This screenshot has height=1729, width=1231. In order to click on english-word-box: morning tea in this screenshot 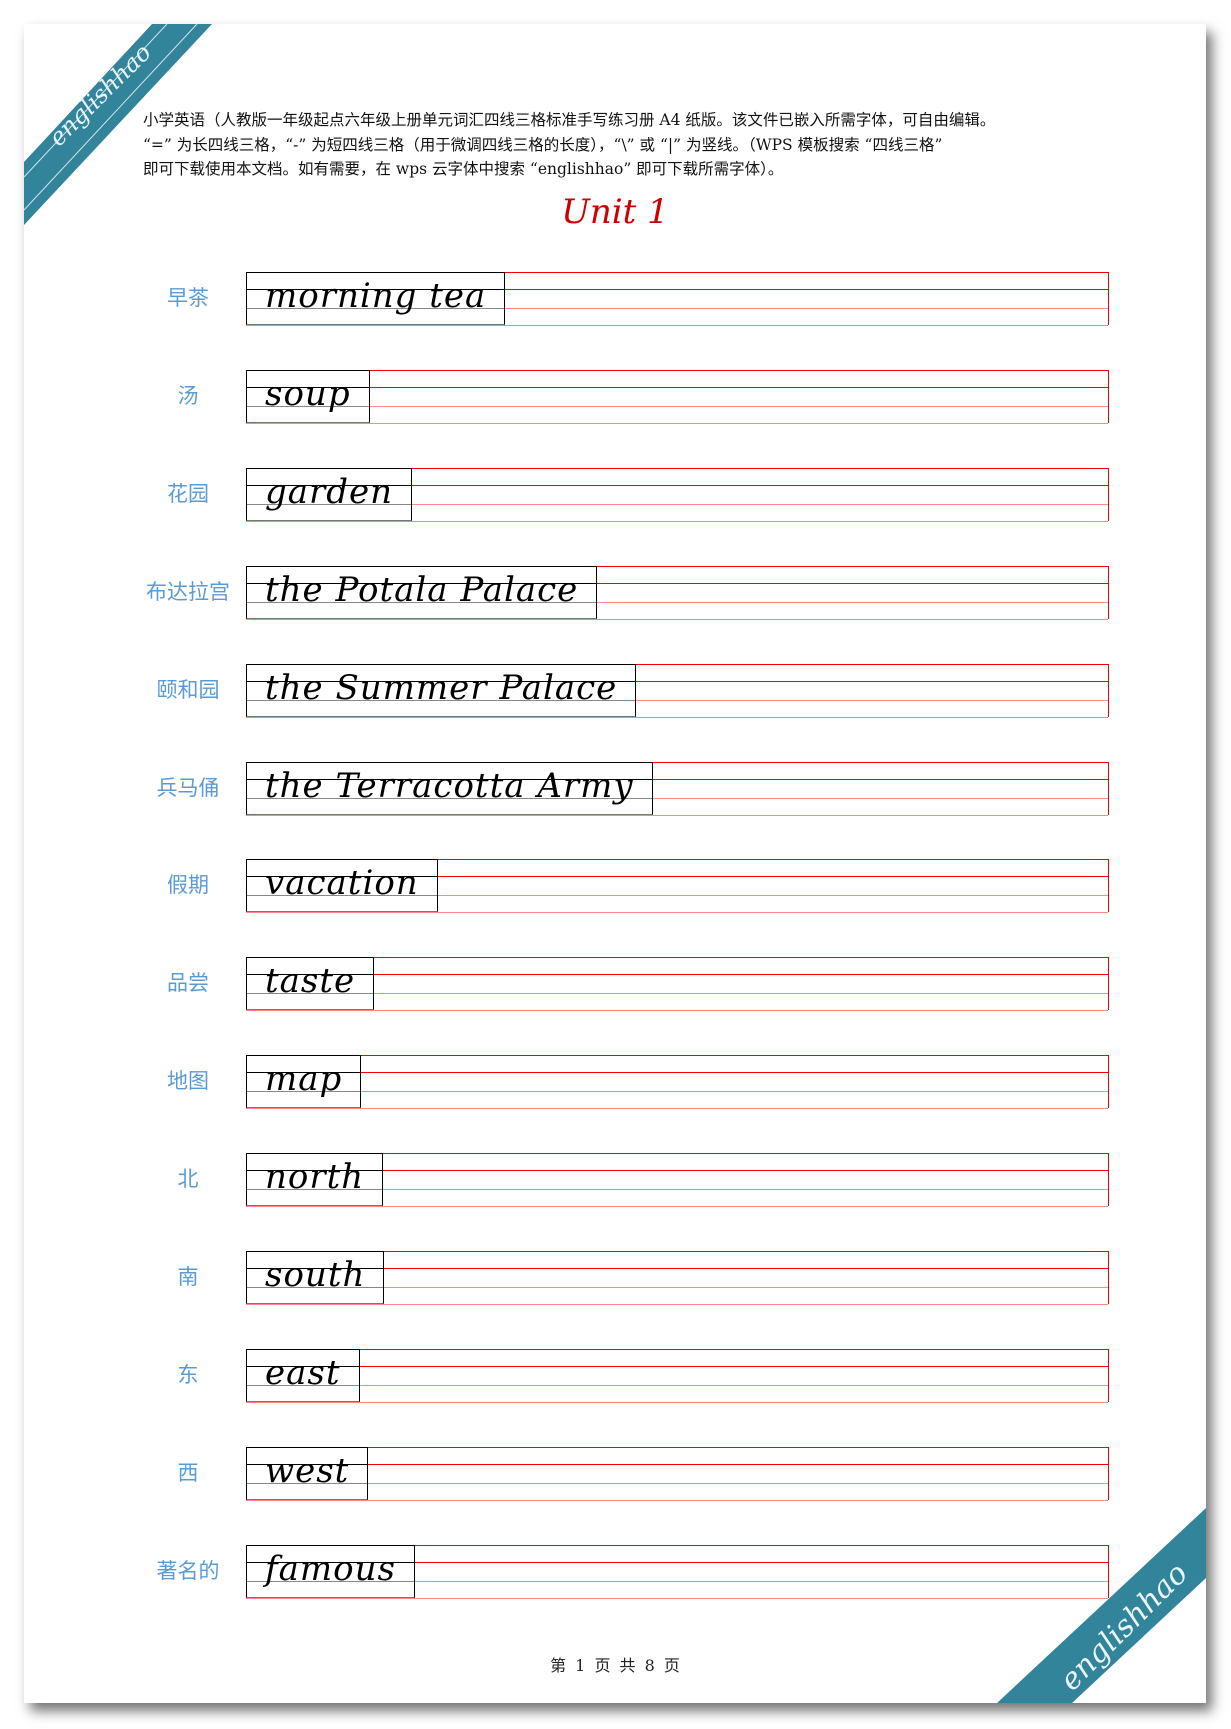, I will do `click(376, 298)`.